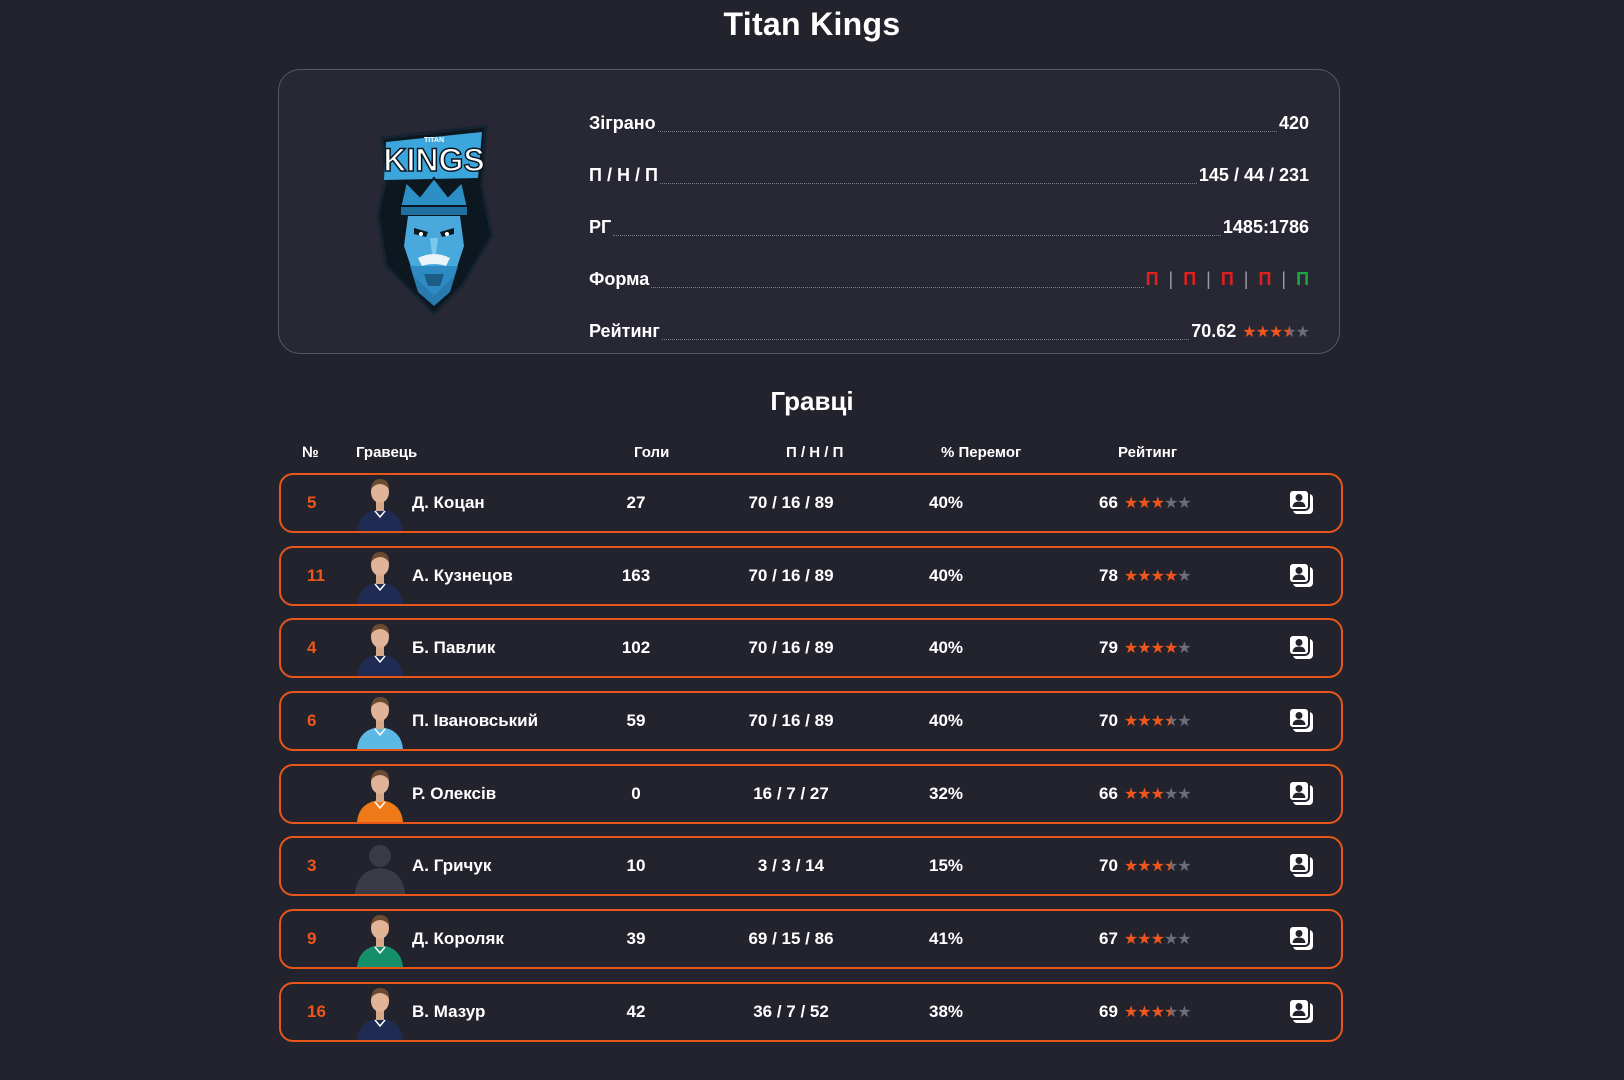 This screenshot has height=1080, width=1624. Describe the element at coordinates (636, 502) in the screenshot. I see `player-goals: 27` at that location.